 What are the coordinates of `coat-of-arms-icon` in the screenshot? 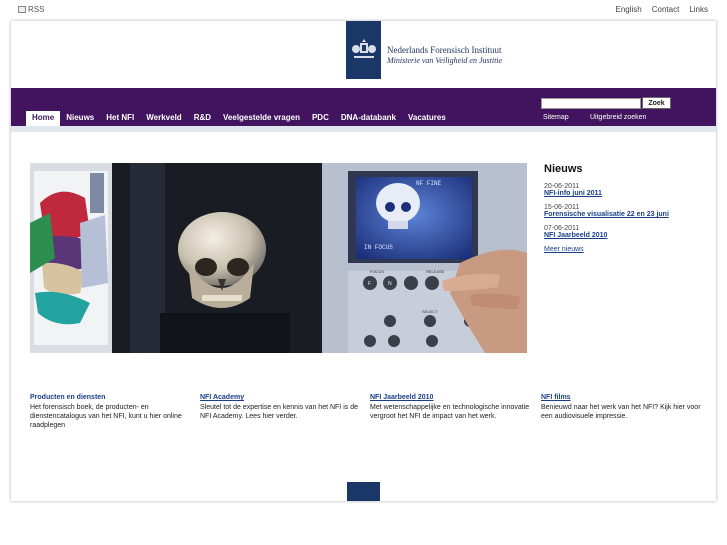 It's located at (363, 48).